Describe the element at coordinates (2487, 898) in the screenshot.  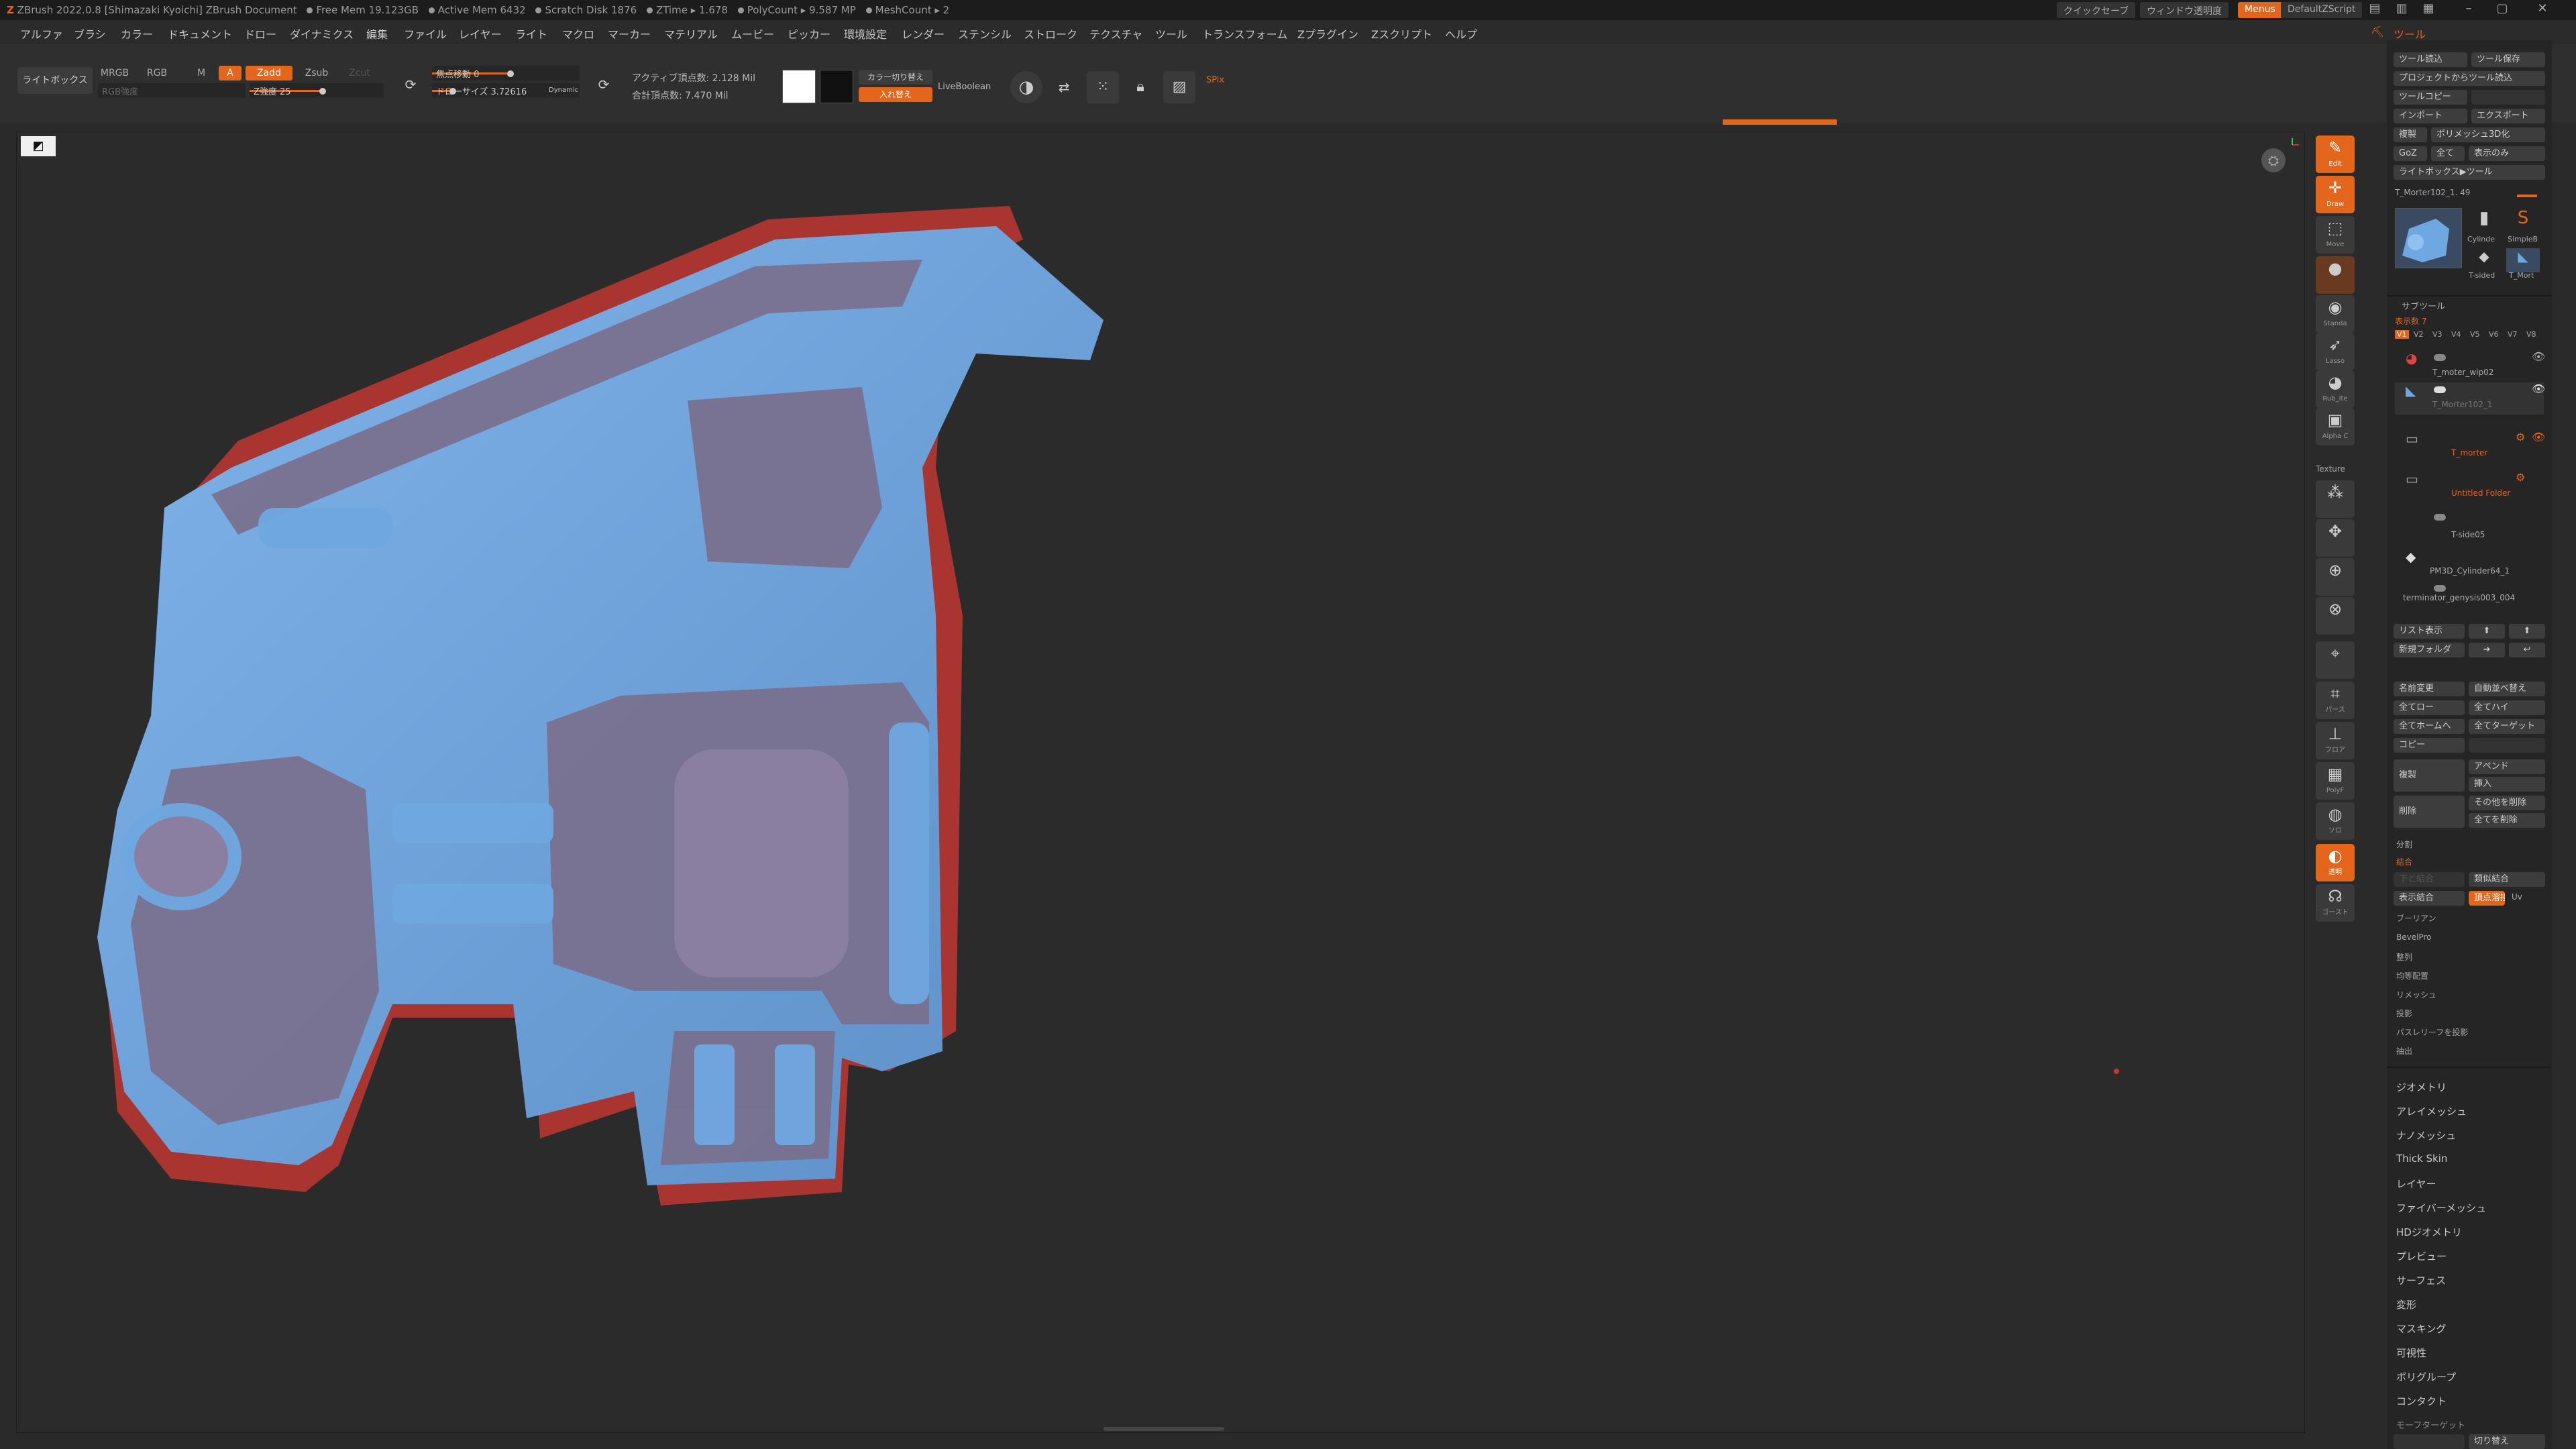
I see `weld-button: 頂点溶接` at that location.